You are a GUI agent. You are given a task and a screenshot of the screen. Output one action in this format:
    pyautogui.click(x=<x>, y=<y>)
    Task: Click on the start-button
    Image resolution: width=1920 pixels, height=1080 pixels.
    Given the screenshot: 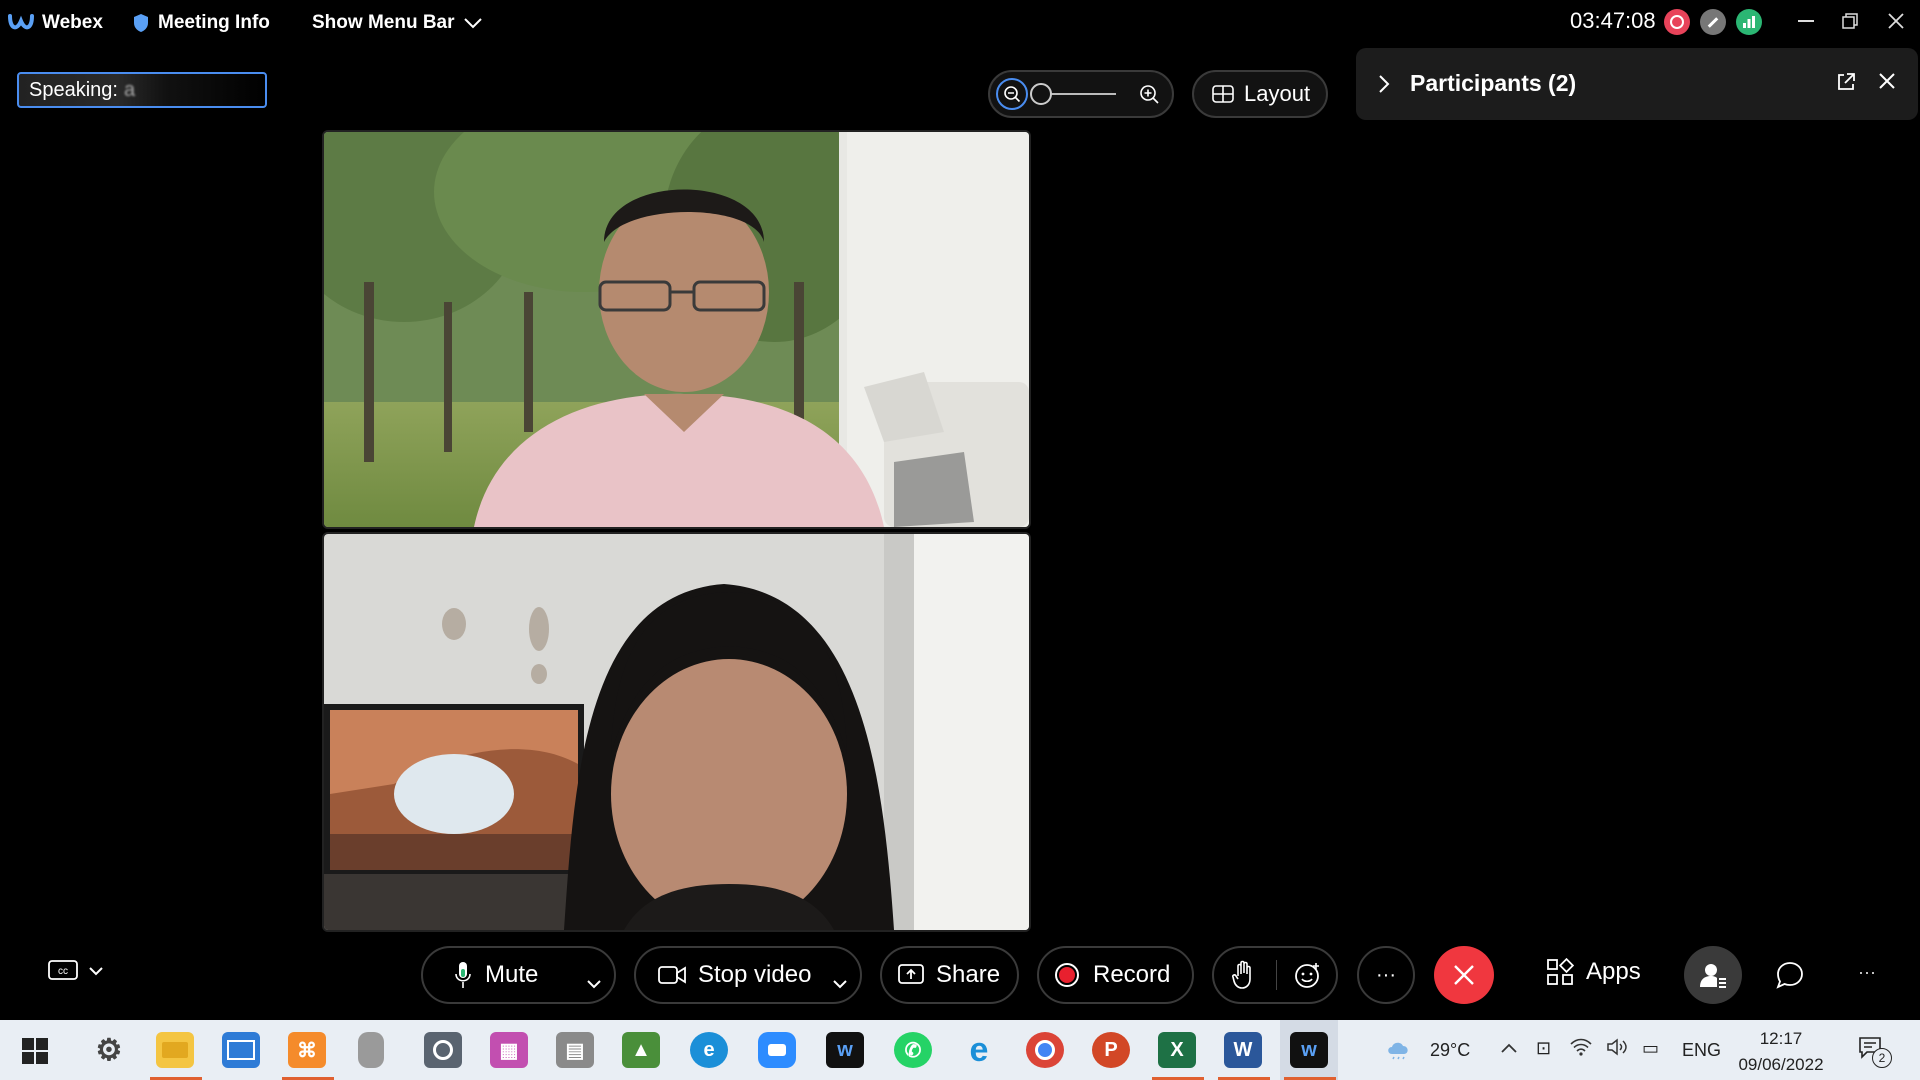 What is the action you would take?
    pyautogui.click(x=35, y=1053)
    